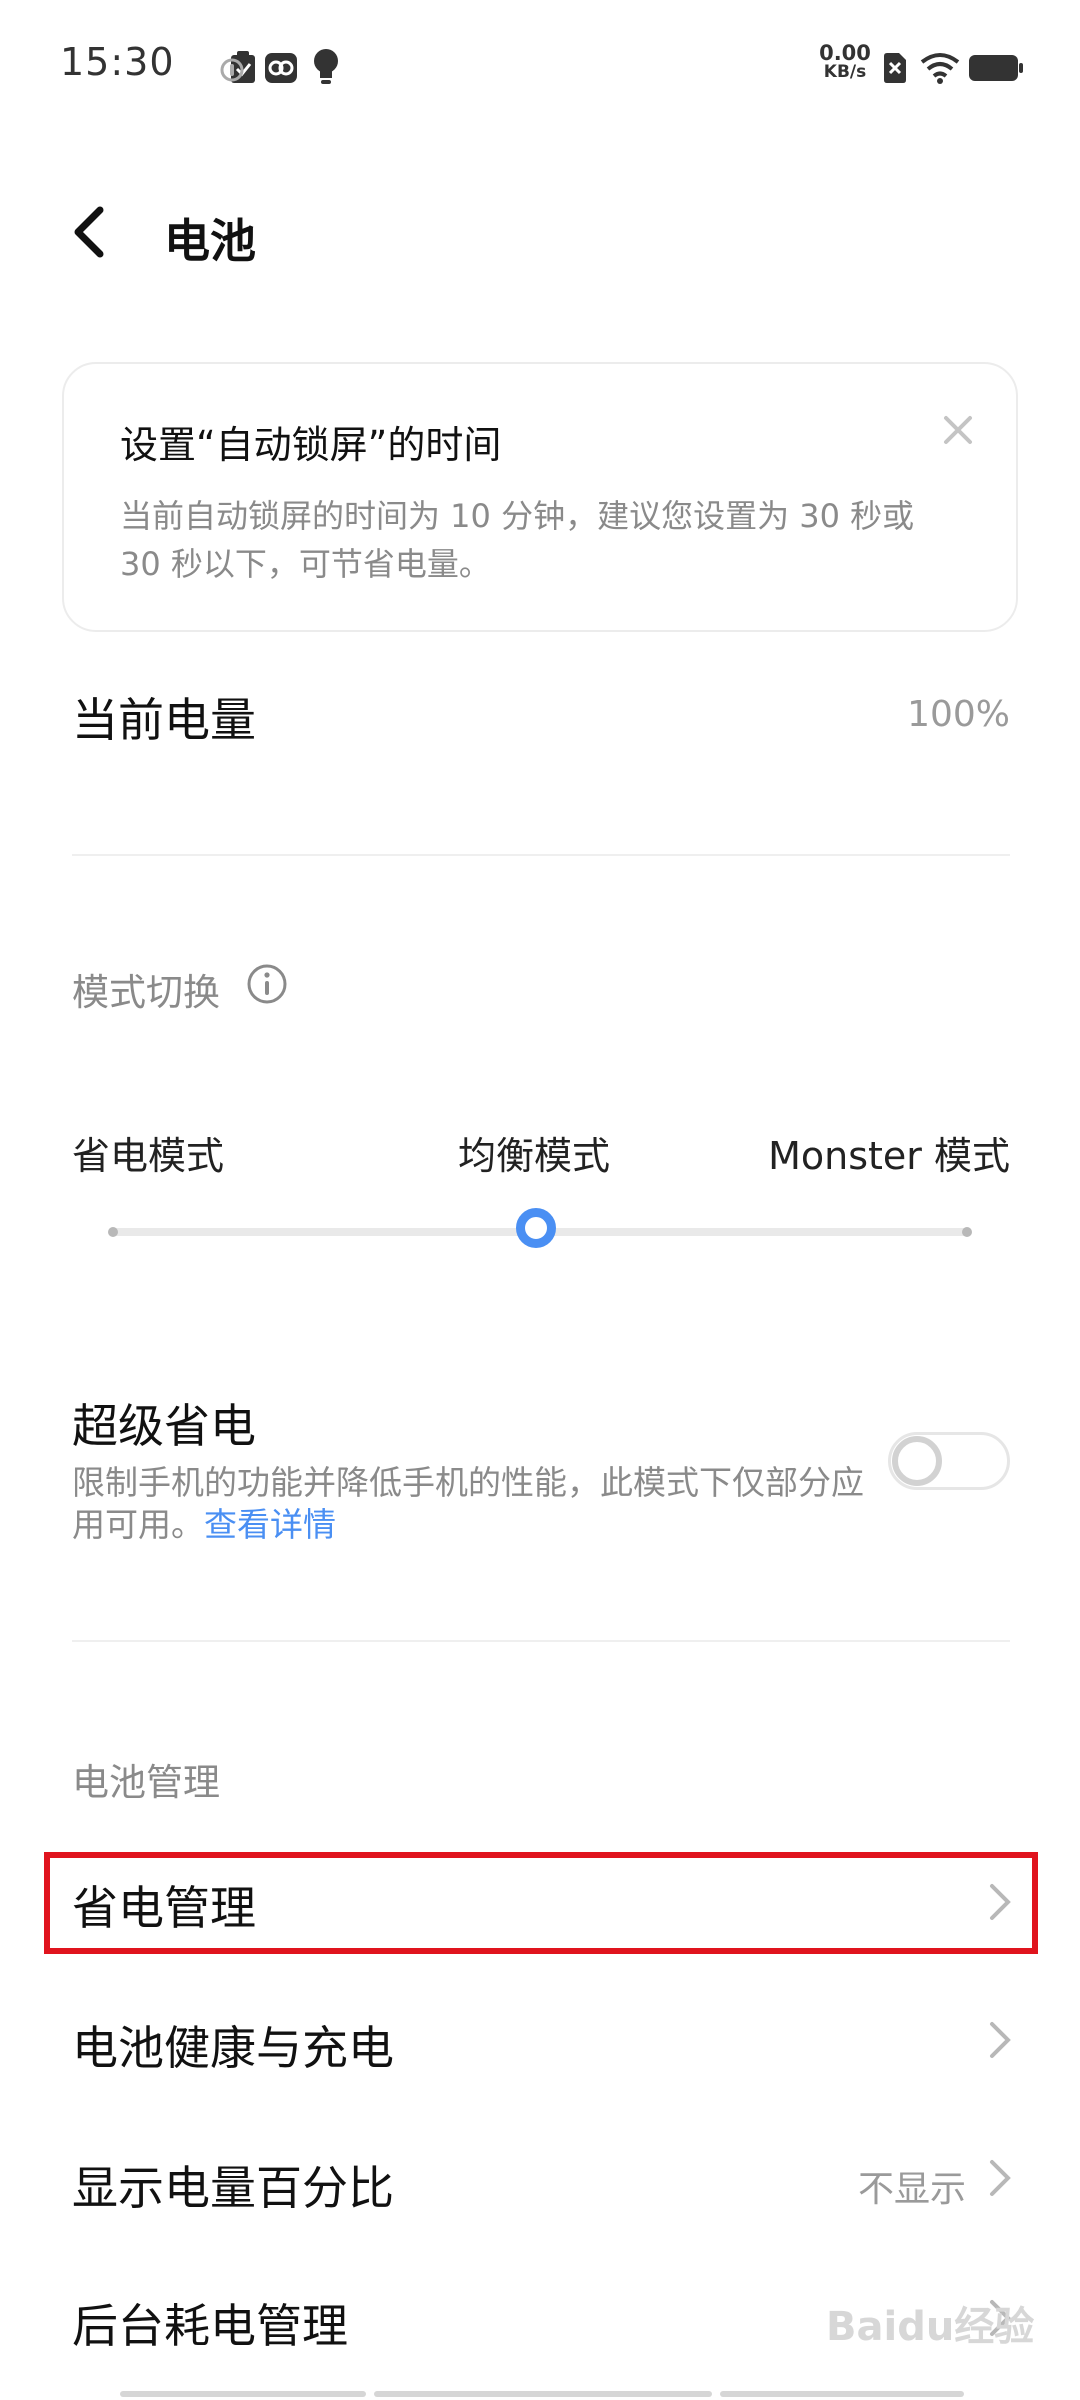 The height and width of the screenshot is (2400, 1080). What do you see at coordinates (117, 62) in the screenshot?
I see `status-time: 15:30` at bounding box center [117, 62].